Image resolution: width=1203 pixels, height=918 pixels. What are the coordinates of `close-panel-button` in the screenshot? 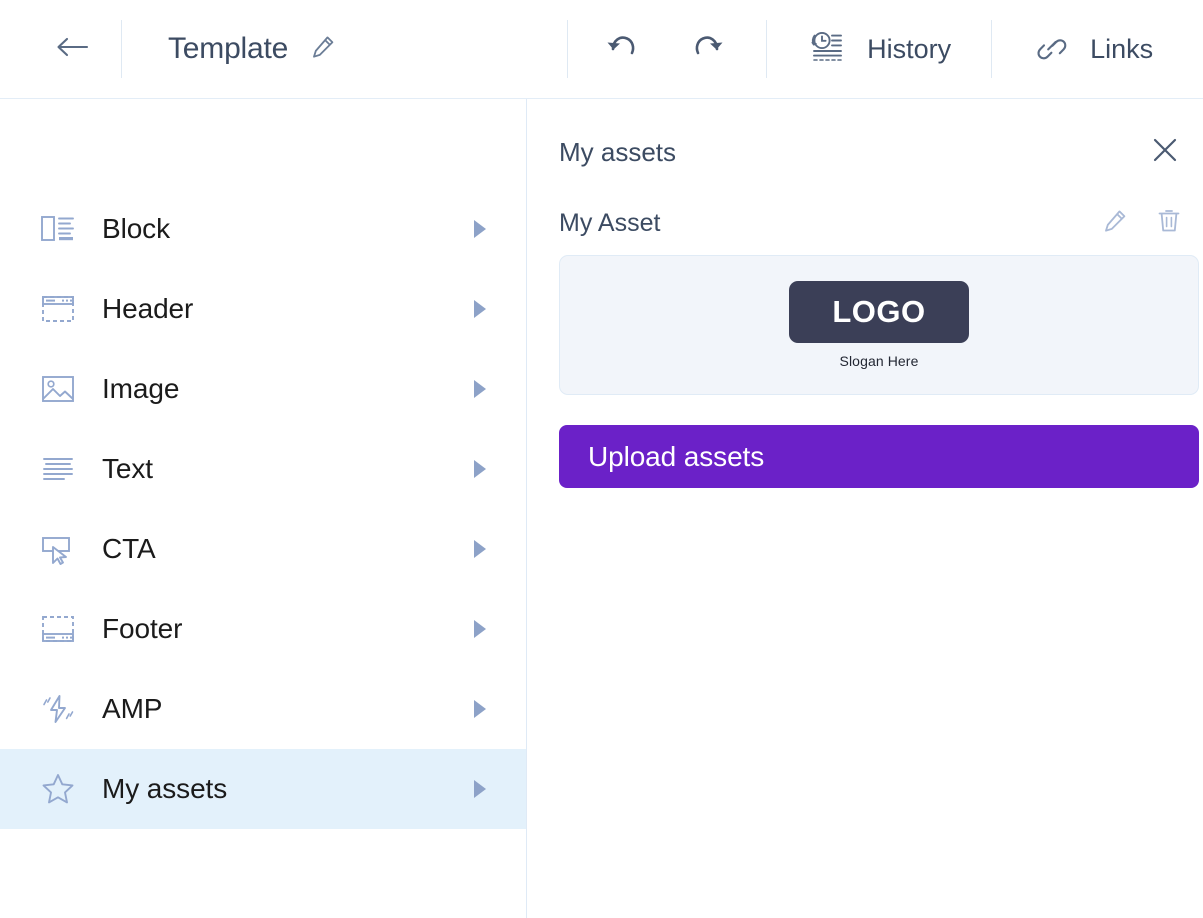 It's located at (1165, 152).